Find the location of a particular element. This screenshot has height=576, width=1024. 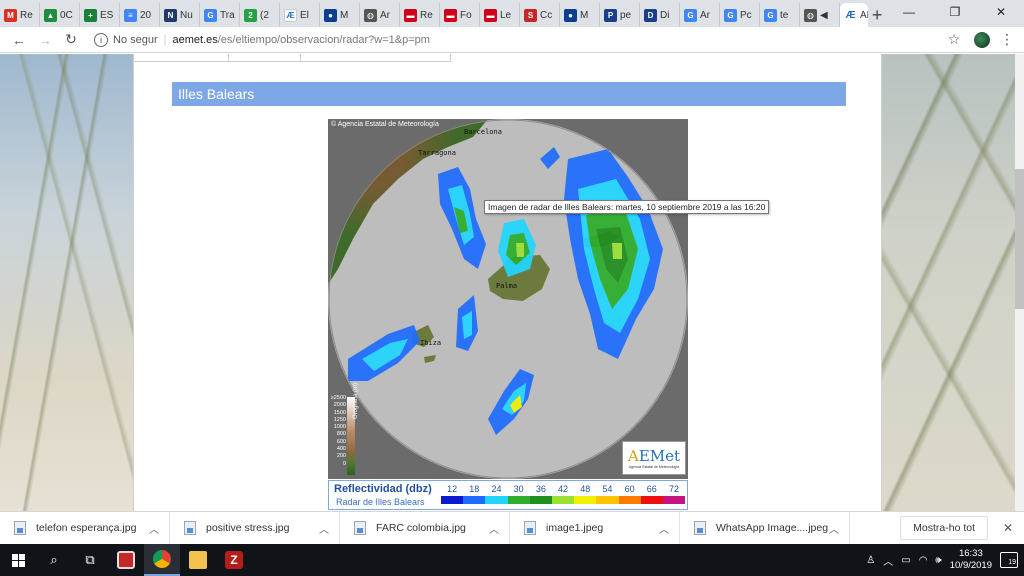

download-item: FARC colombia.jpg ︿ is located at coordinates (425, 528).